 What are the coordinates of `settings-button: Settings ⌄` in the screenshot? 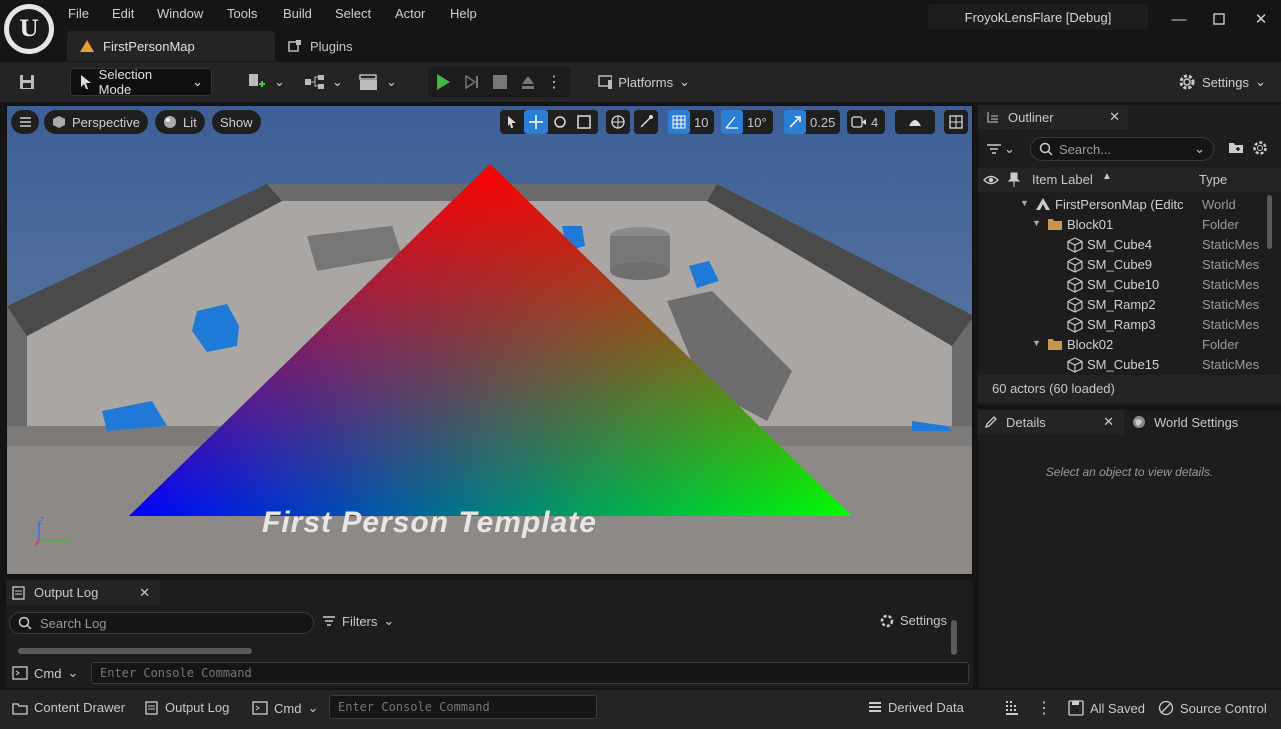 It's located at (1223, 82).